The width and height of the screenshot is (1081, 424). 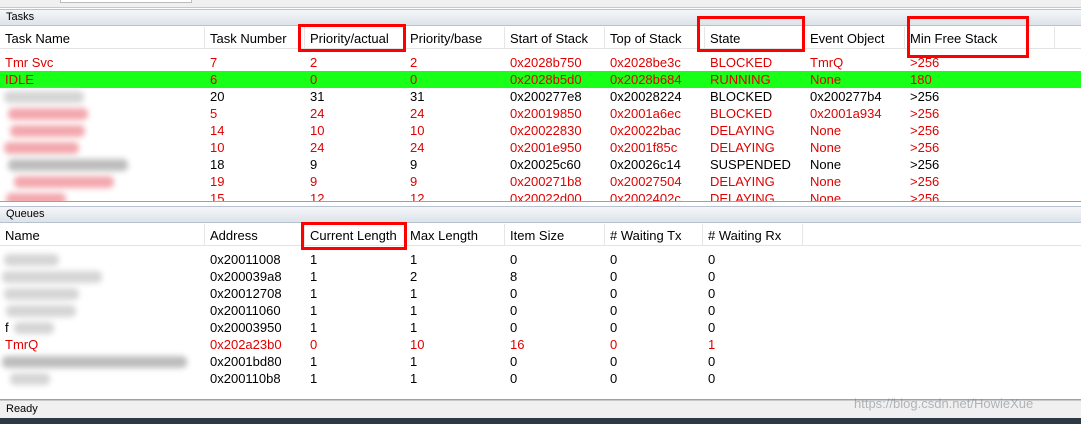 What do you see at coordinates (645, 164) in the screenshot?
I see `cell-top-of-stack: 0x20026c14` at bounding box center [645, 164].